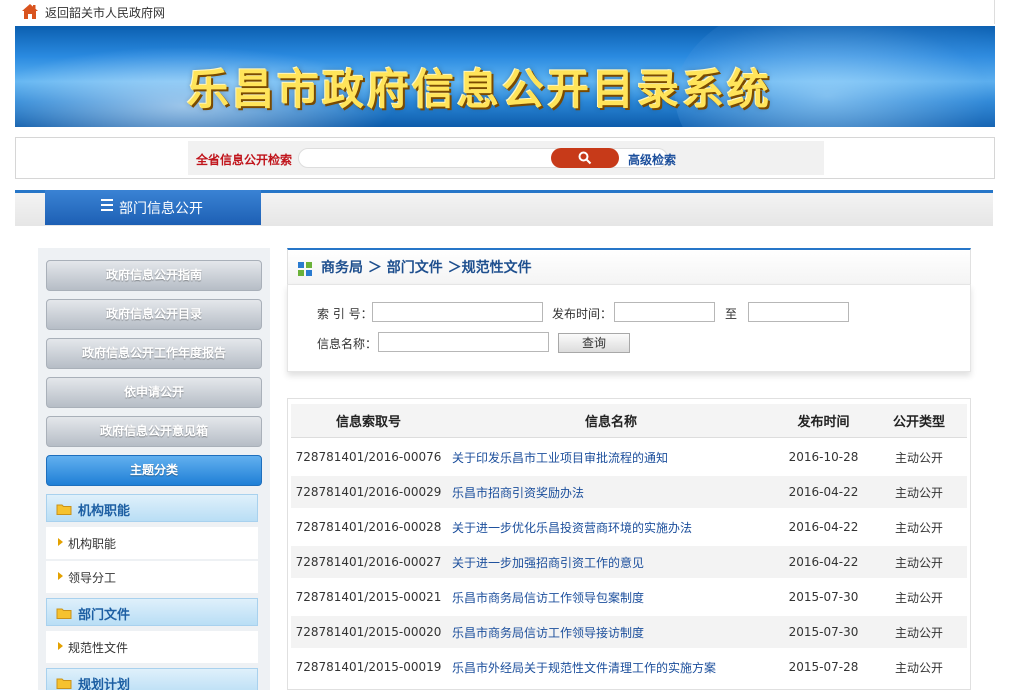 This screenshot has width=1023, height=690. What do you see at coordinates (368, 527) in the screenshot?
I see `row-index-number: 728781401/2016-00028` at bounding box center [368, 527].